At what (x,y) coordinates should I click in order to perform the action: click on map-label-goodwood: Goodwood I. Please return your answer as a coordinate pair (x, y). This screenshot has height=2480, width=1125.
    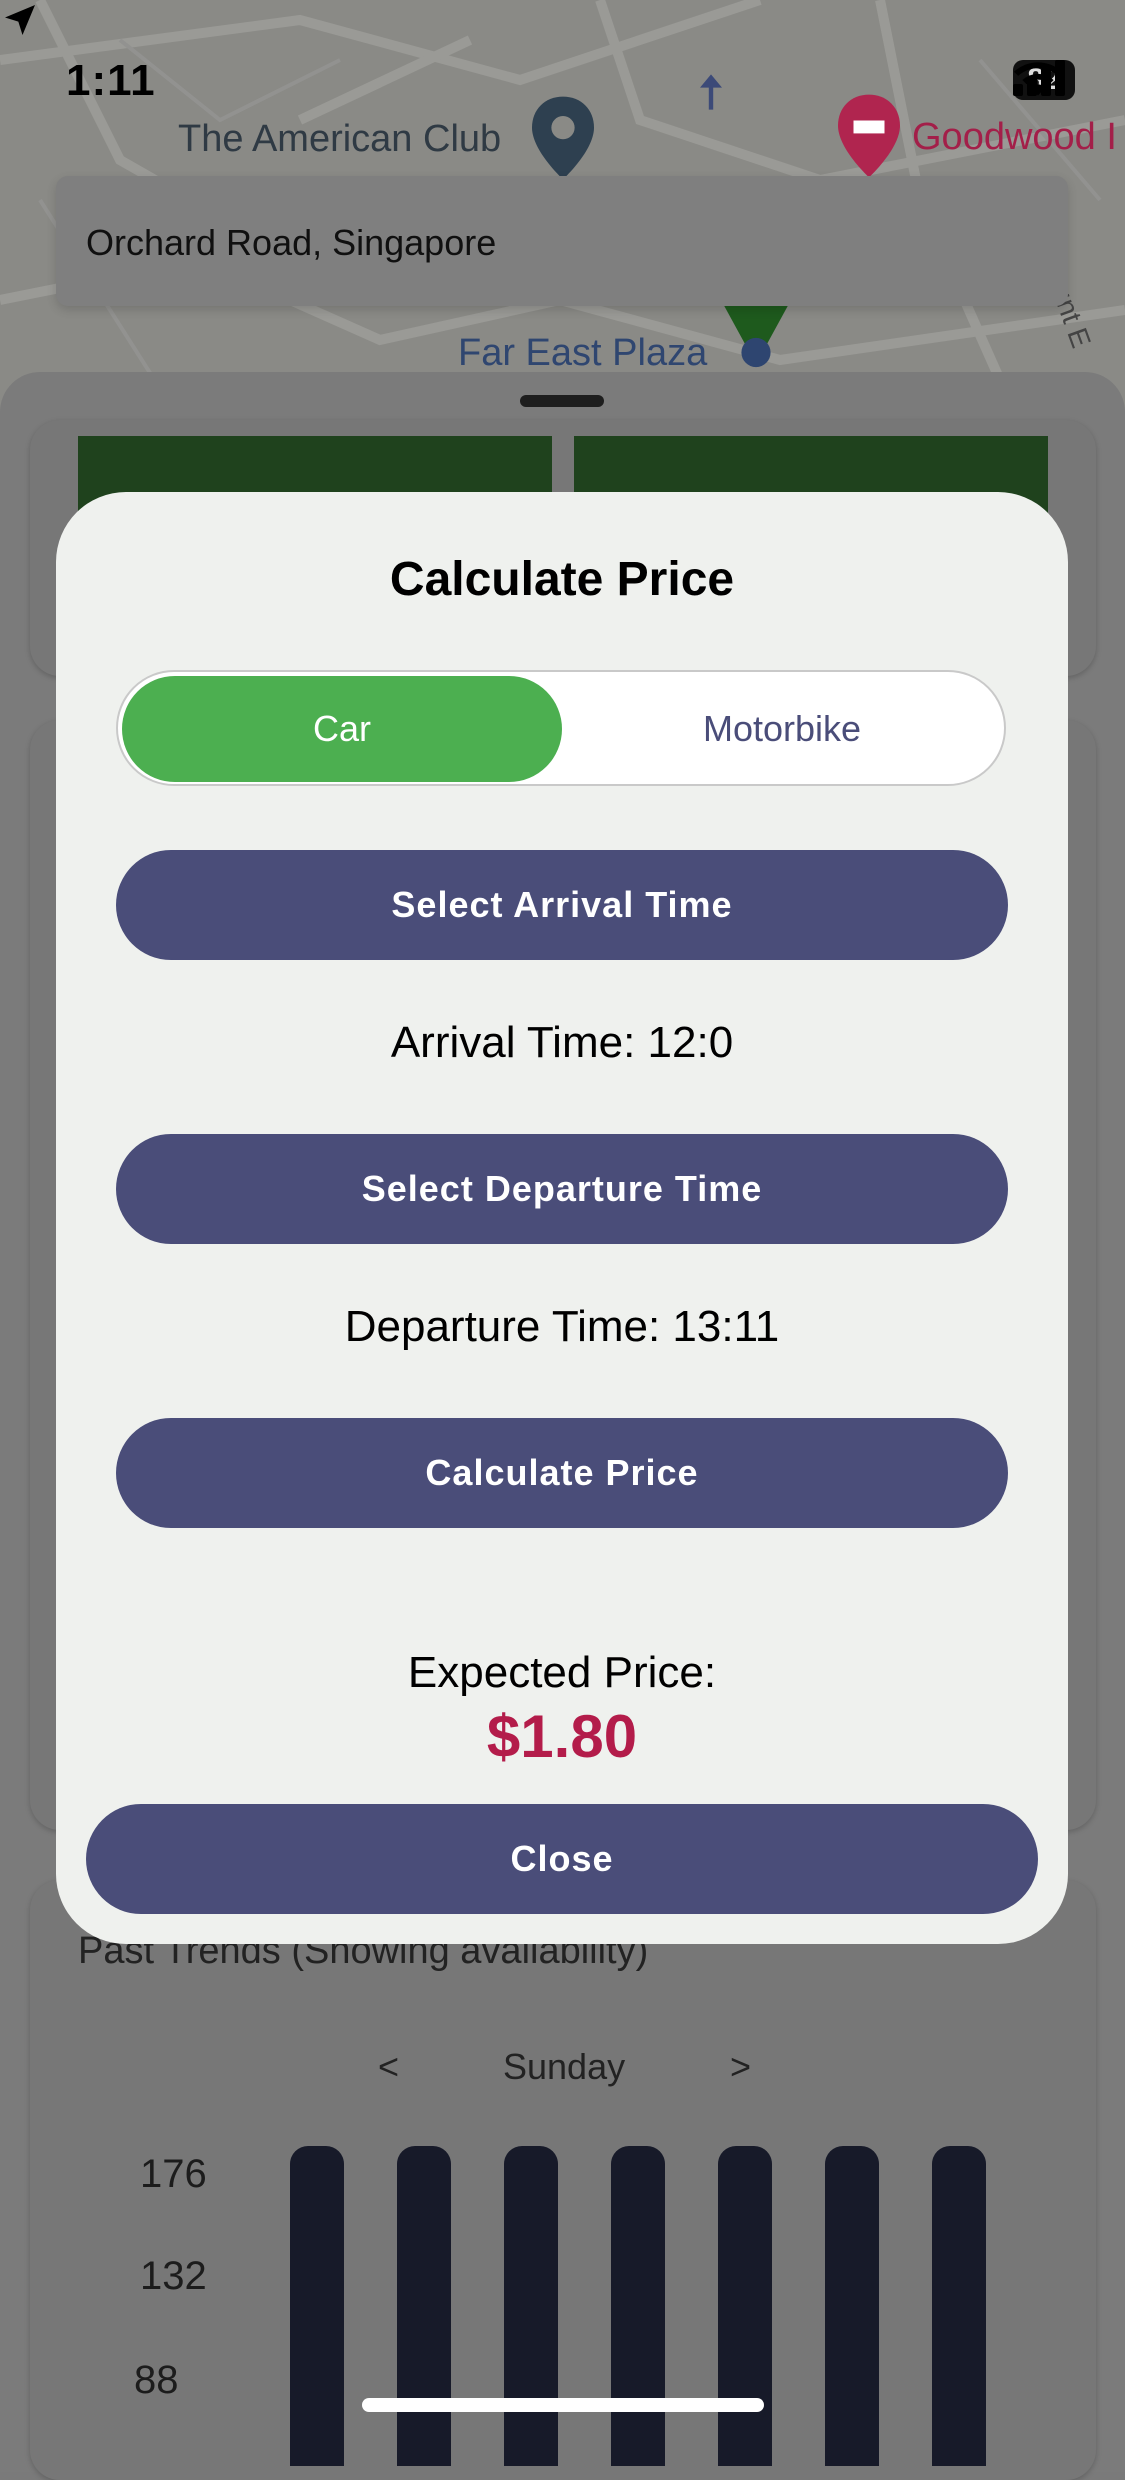
    Looking at the image, I should click on (1014, 137).